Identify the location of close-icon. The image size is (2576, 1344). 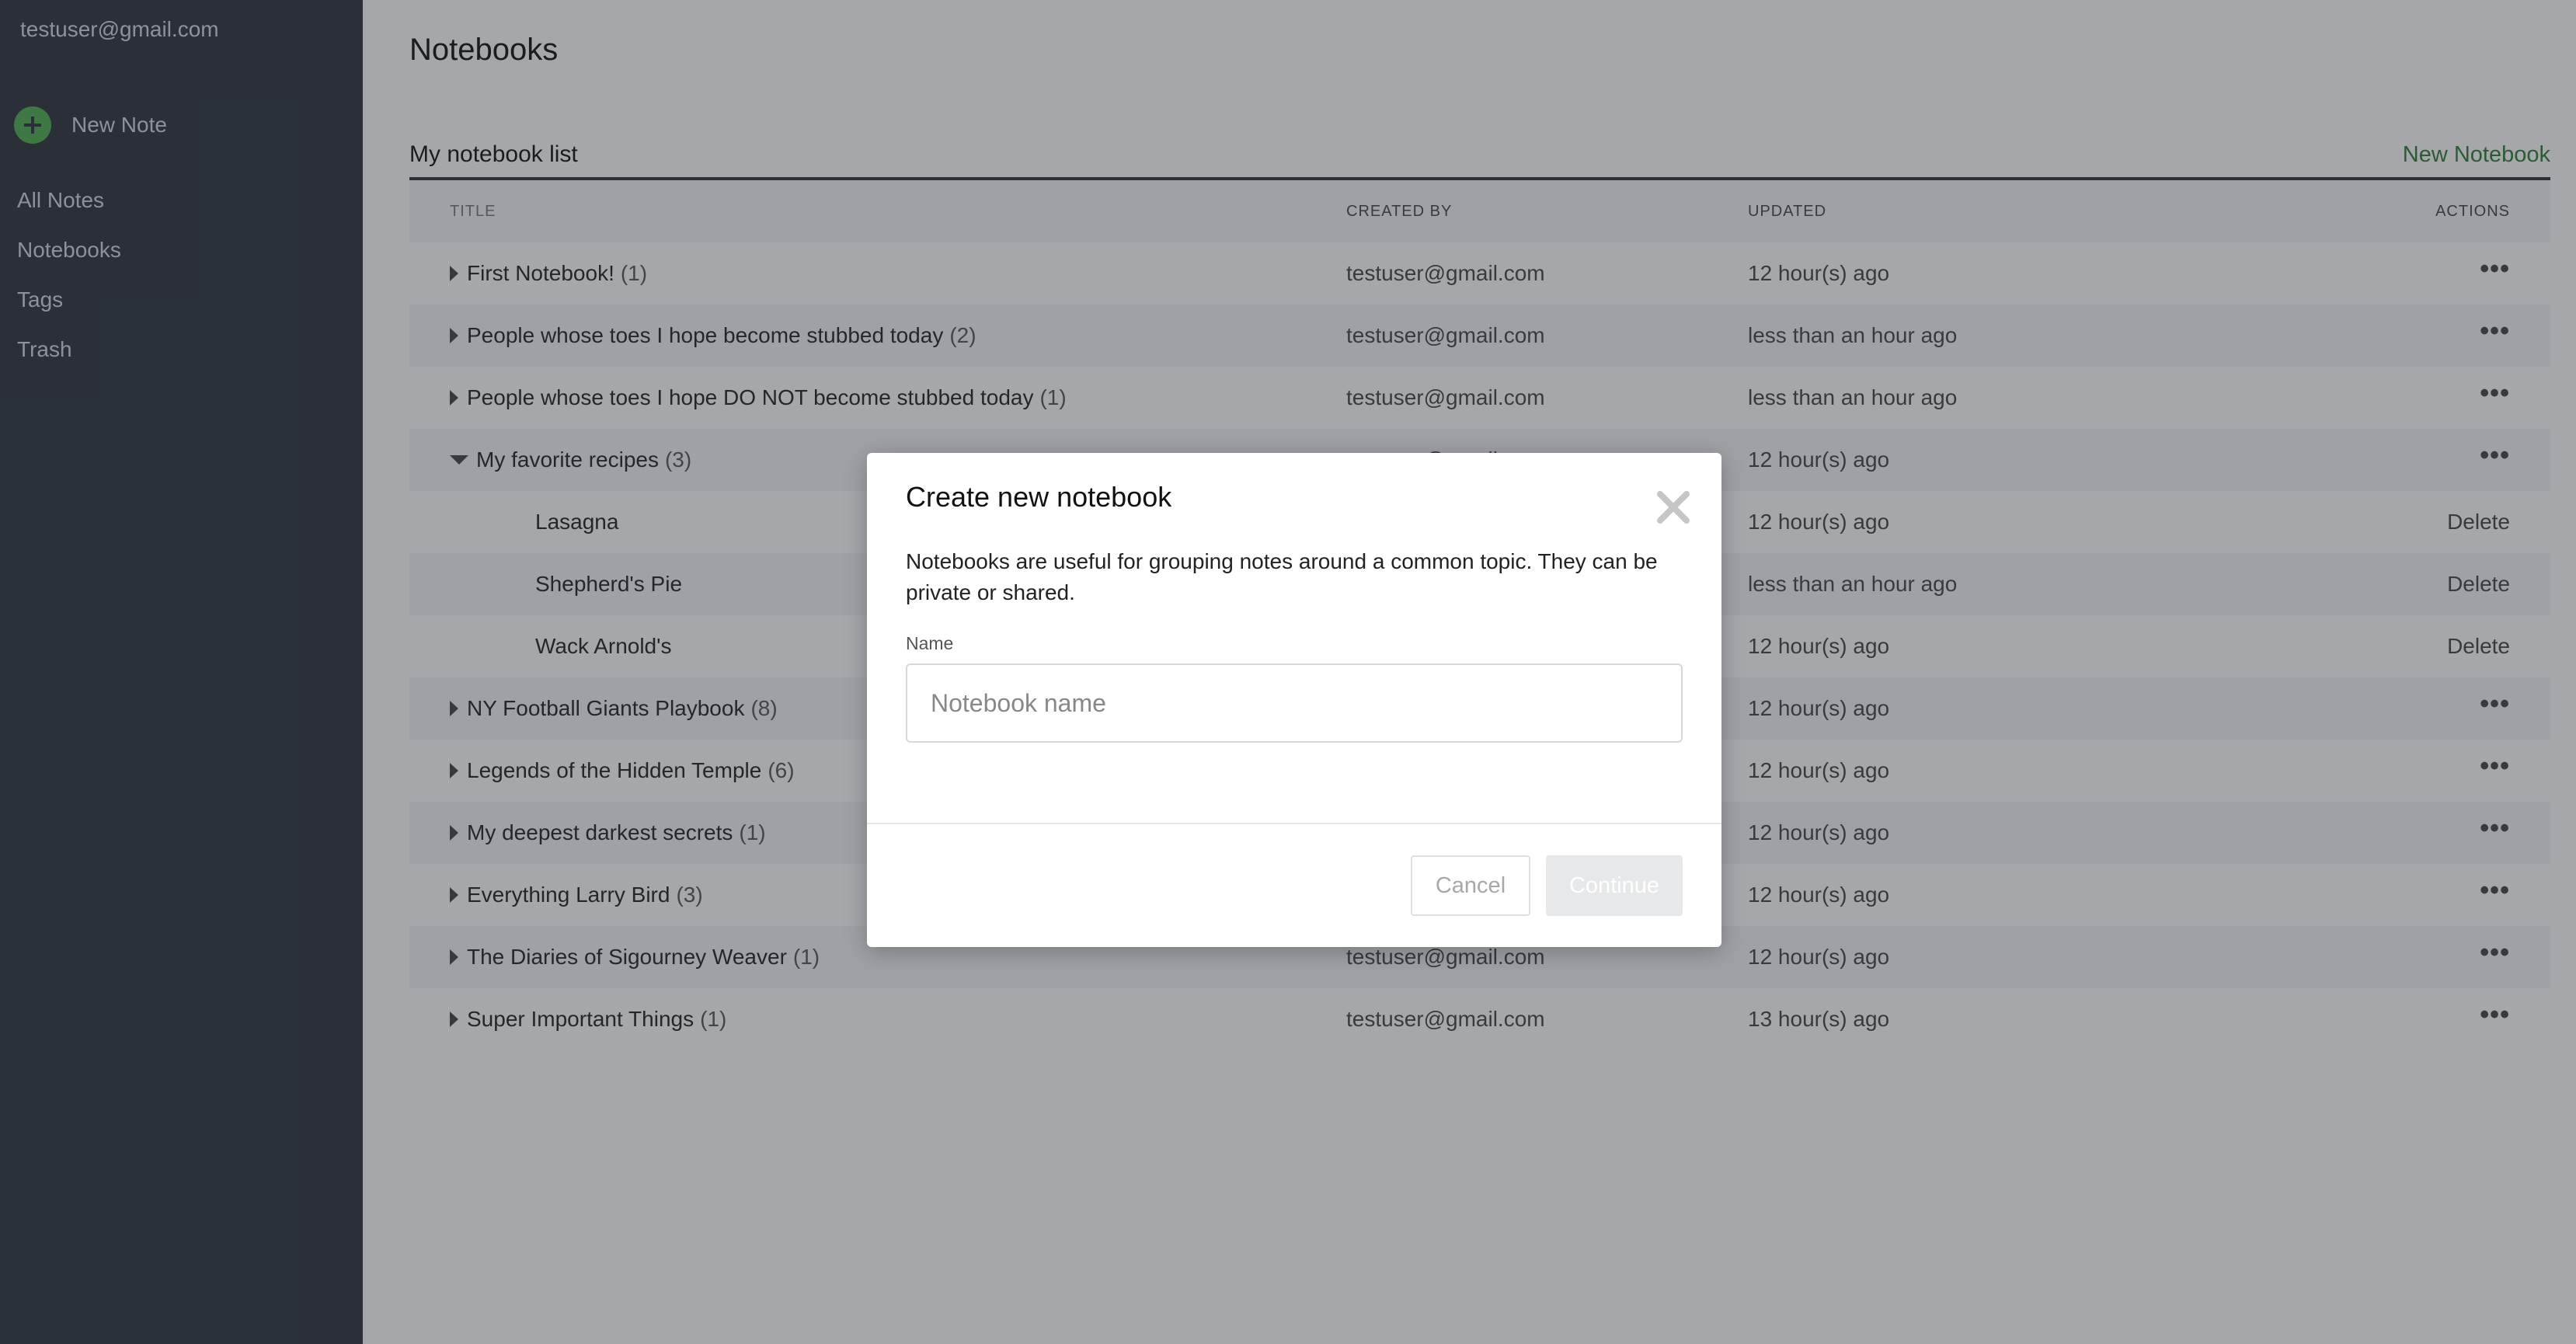
(1673, 507).